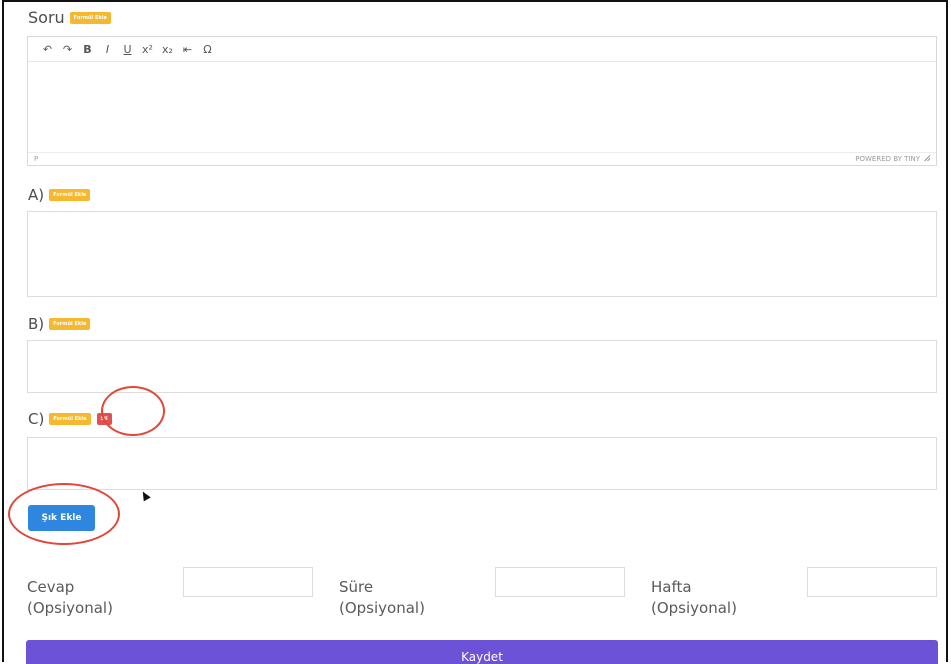 The height and width of the screenshot is (664, 951). I want to click on option-b-label-row: B) Formül Ekle, so click(59, 324).